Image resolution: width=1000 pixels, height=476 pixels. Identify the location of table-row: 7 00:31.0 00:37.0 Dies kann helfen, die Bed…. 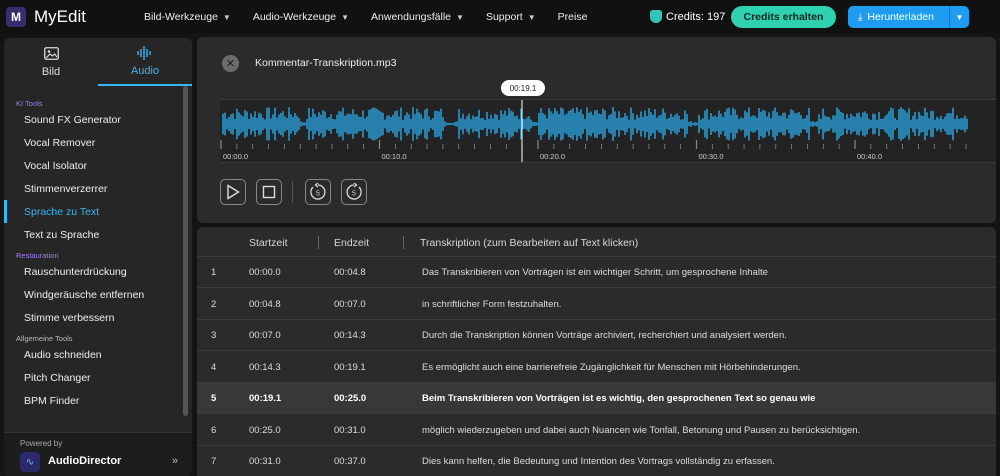
(596, 461).